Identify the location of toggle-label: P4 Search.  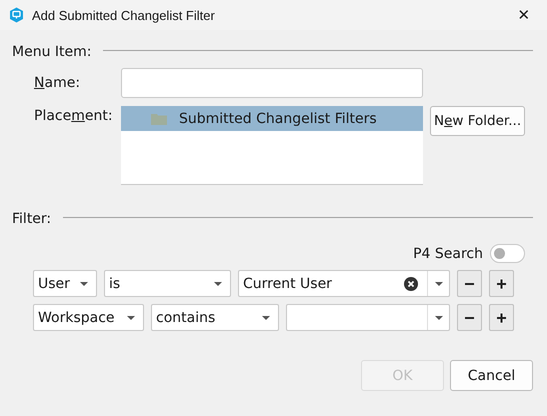
(448, 254).